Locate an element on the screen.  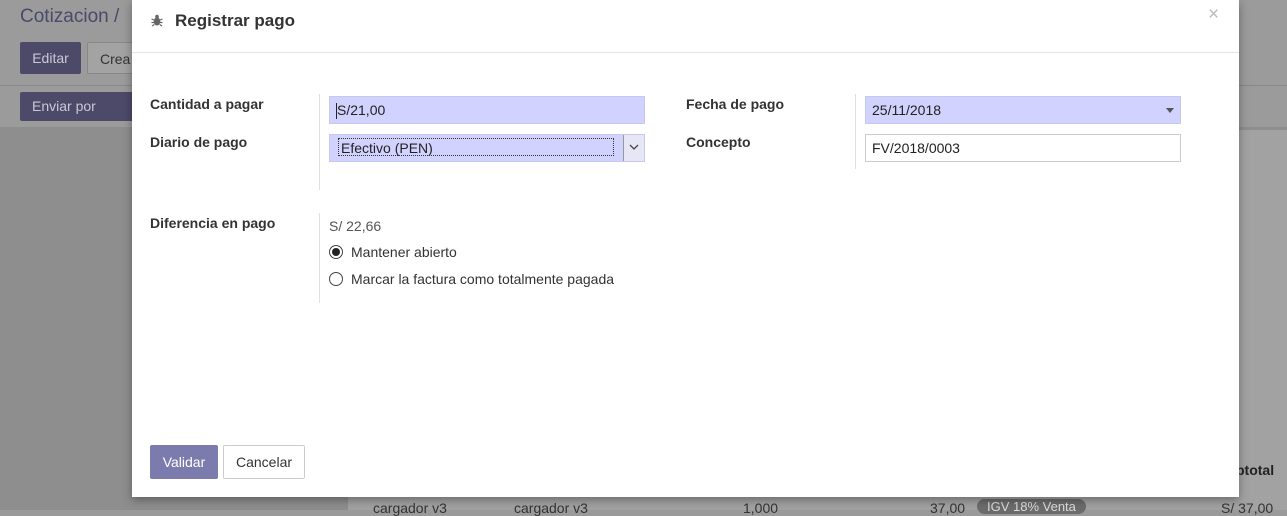
amount-value: S/21,00 is located at coordinates (361, 110).